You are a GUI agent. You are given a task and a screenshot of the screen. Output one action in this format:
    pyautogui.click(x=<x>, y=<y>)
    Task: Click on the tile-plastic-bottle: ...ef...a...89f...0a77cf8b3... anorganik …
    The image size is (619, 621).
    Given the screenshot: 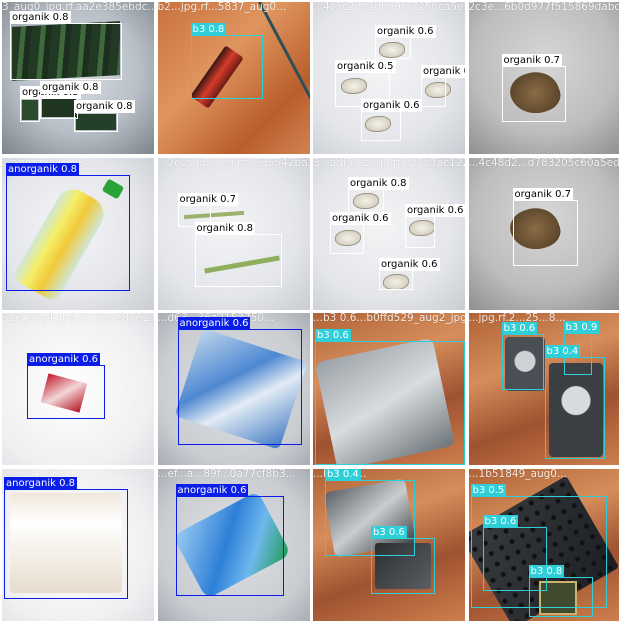 What is the action you would take?
    pyautogui.click(x=234, y=545)
    